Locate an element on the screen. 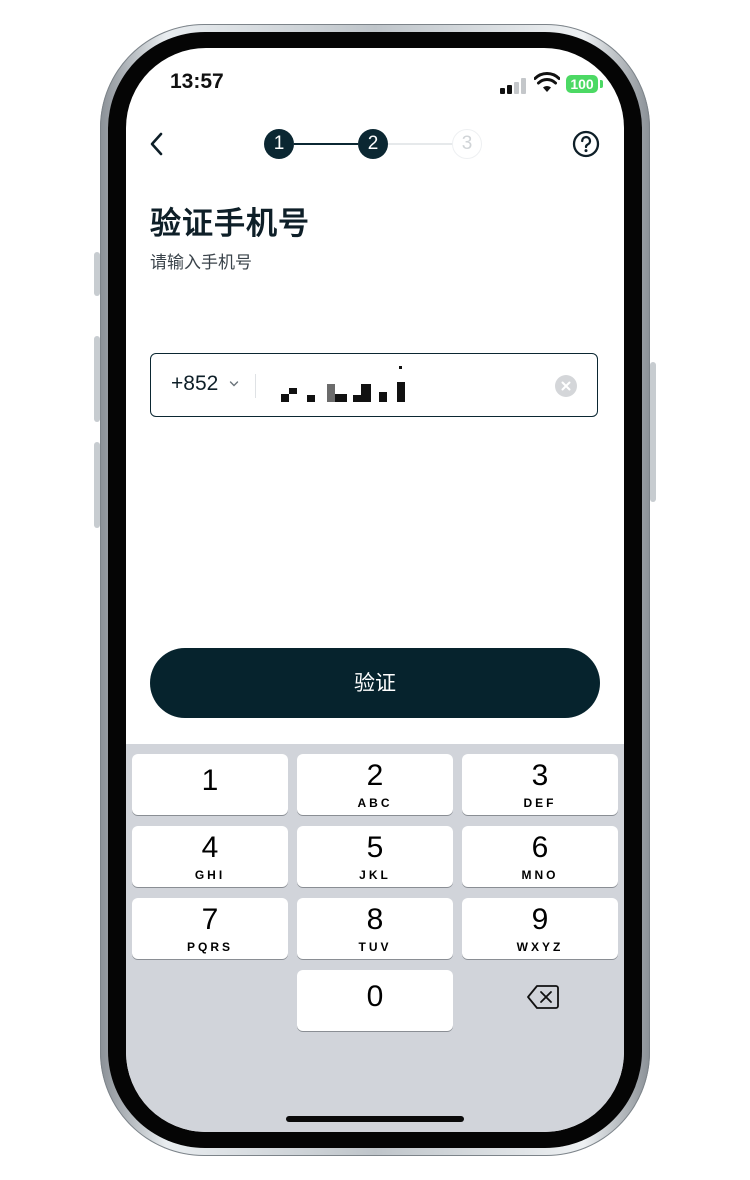  key-1: 1 is located at coordinates (210, 784).